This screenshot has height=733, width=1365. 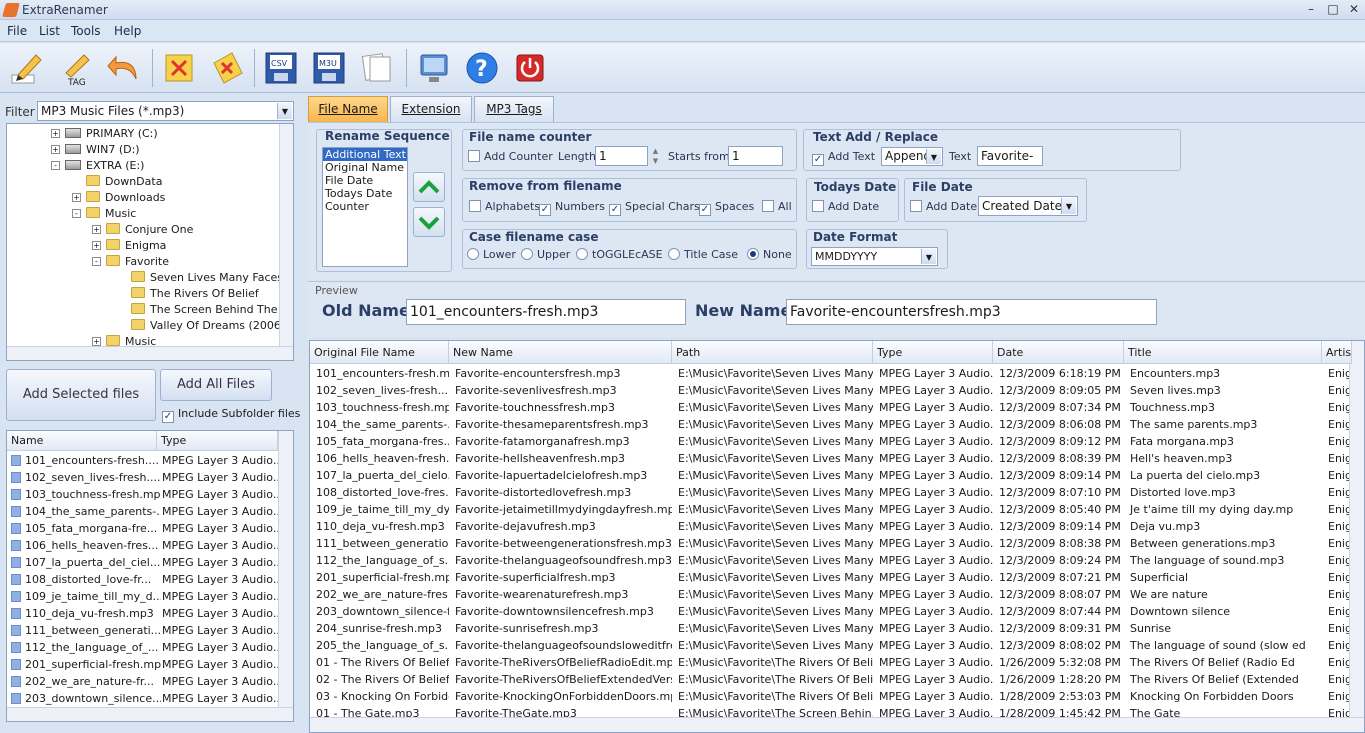 I want to click on sequence-item: Additional Text, so click(x=365, y=154).